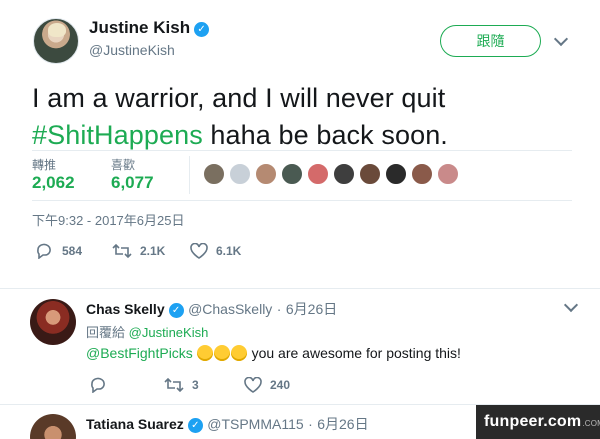 The image size is (600, 439). Describe the element at coordinates (59, 251) in the screenshot. I see `reply-action: 584` at that location.